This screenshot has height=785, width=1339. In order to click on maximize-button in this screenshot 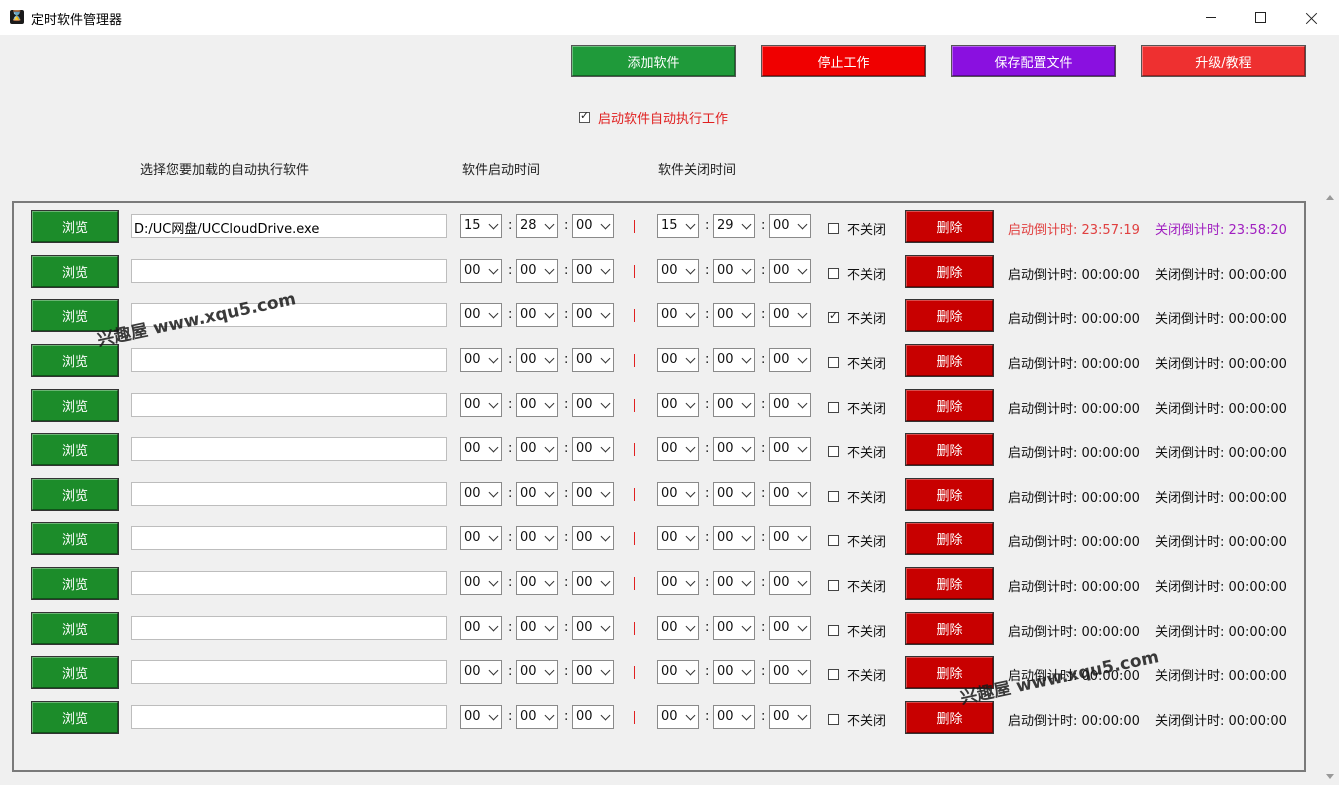, I will do `click(1260, 17)`.